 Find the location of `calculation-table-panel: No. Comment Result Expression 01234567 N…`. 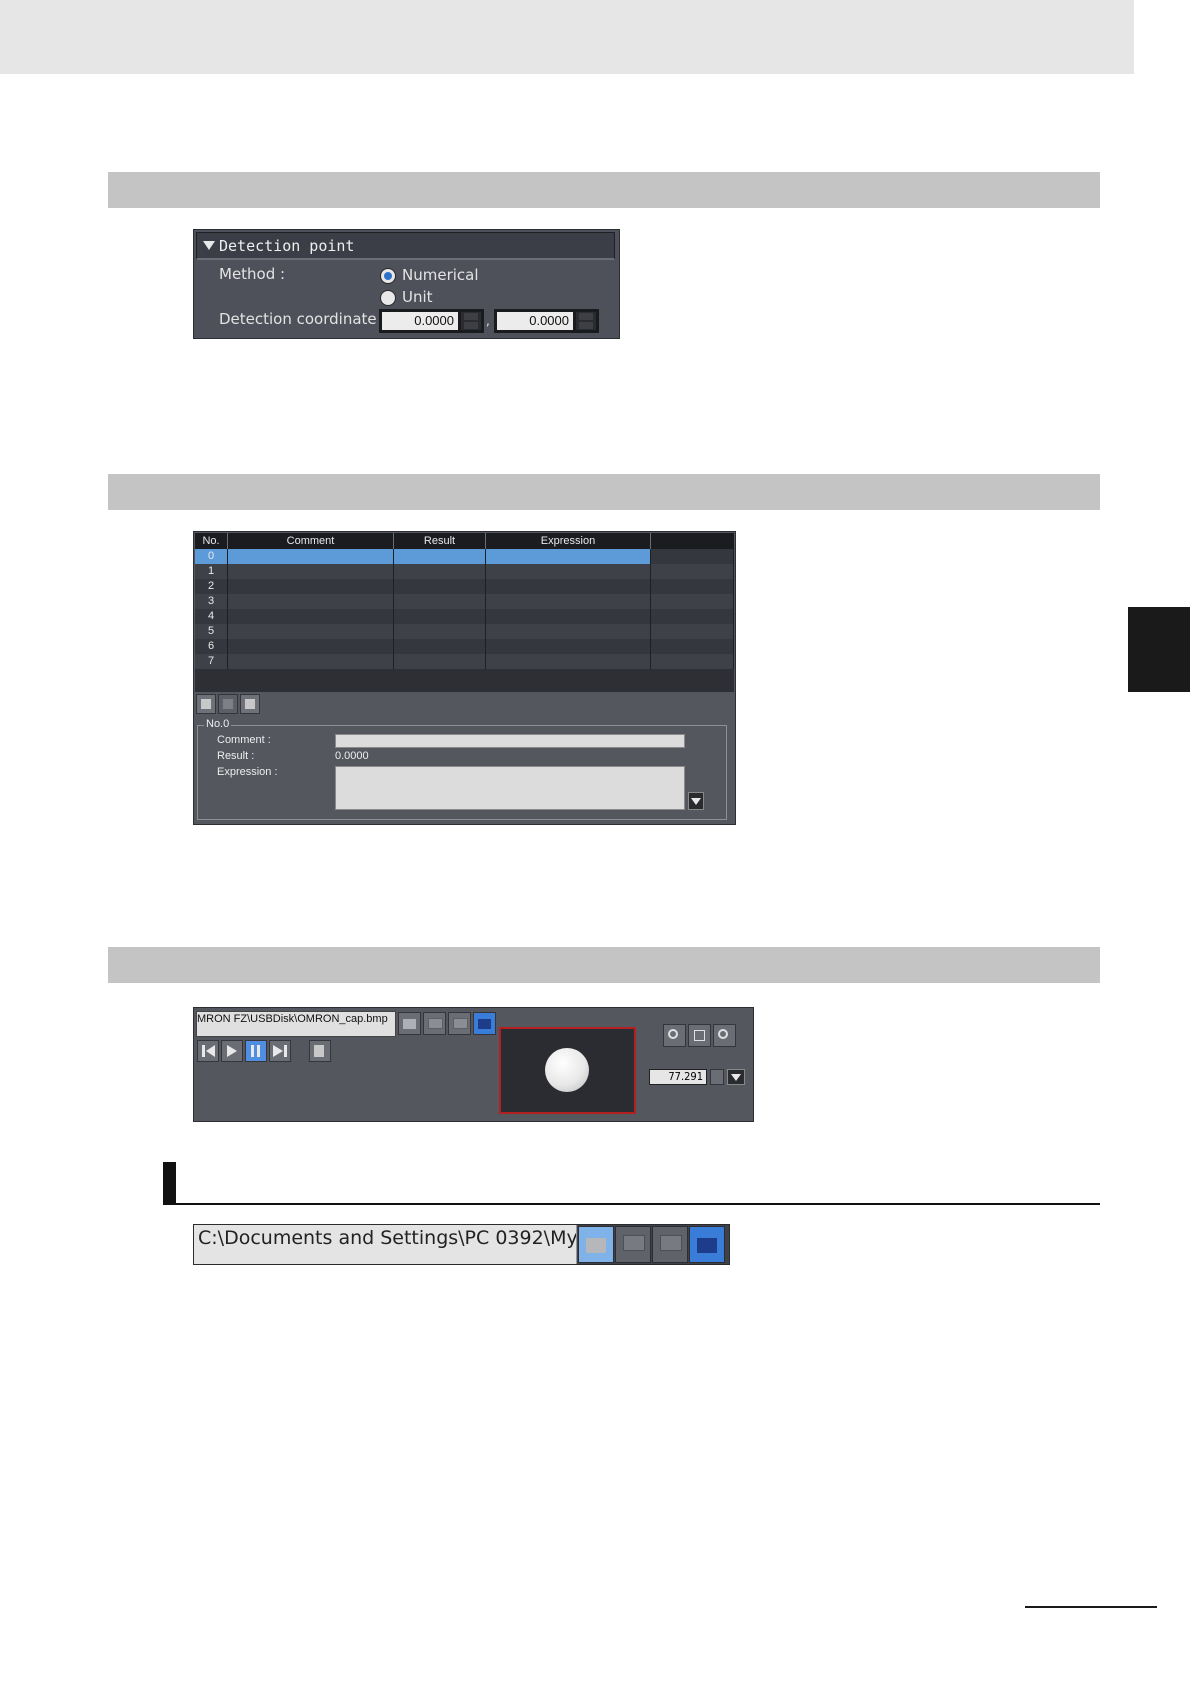

calculation-table-panel: No. Comment Result Expression 01234567 N… is located at coordinates (464, 678).